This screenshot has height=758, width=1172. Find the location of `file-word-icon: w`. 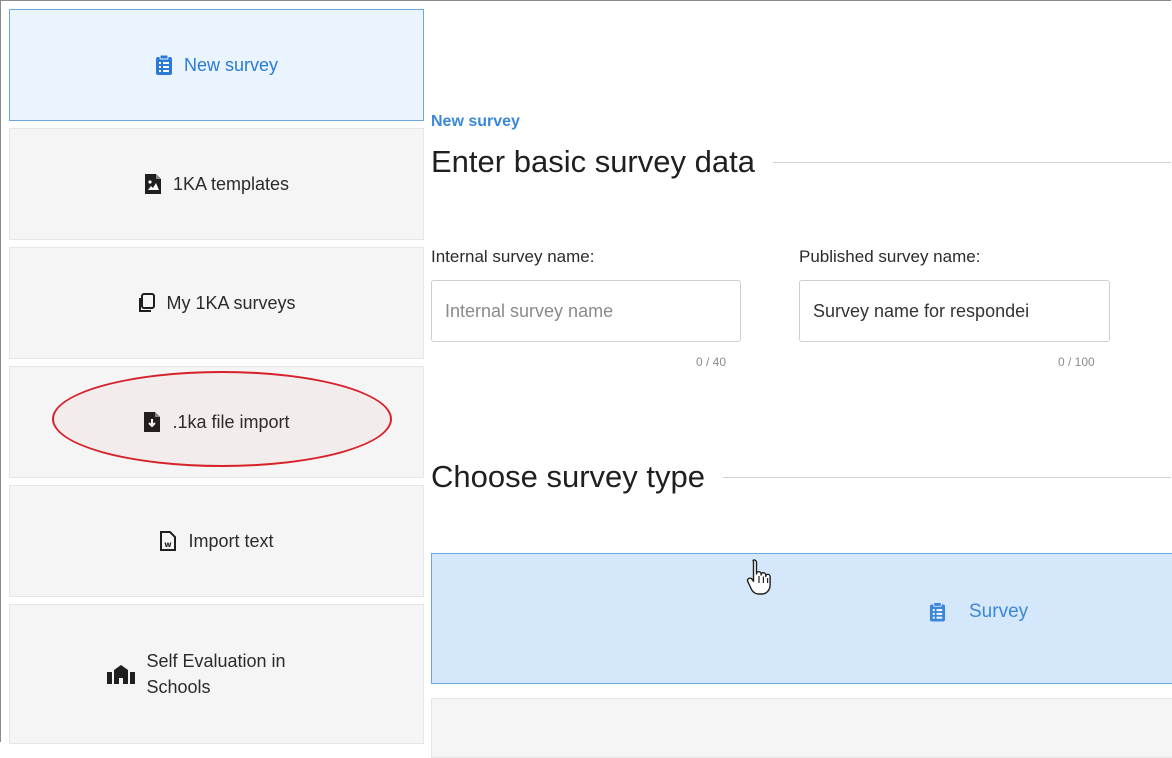

file-word-icon: w is located at coordinates (168, 541).